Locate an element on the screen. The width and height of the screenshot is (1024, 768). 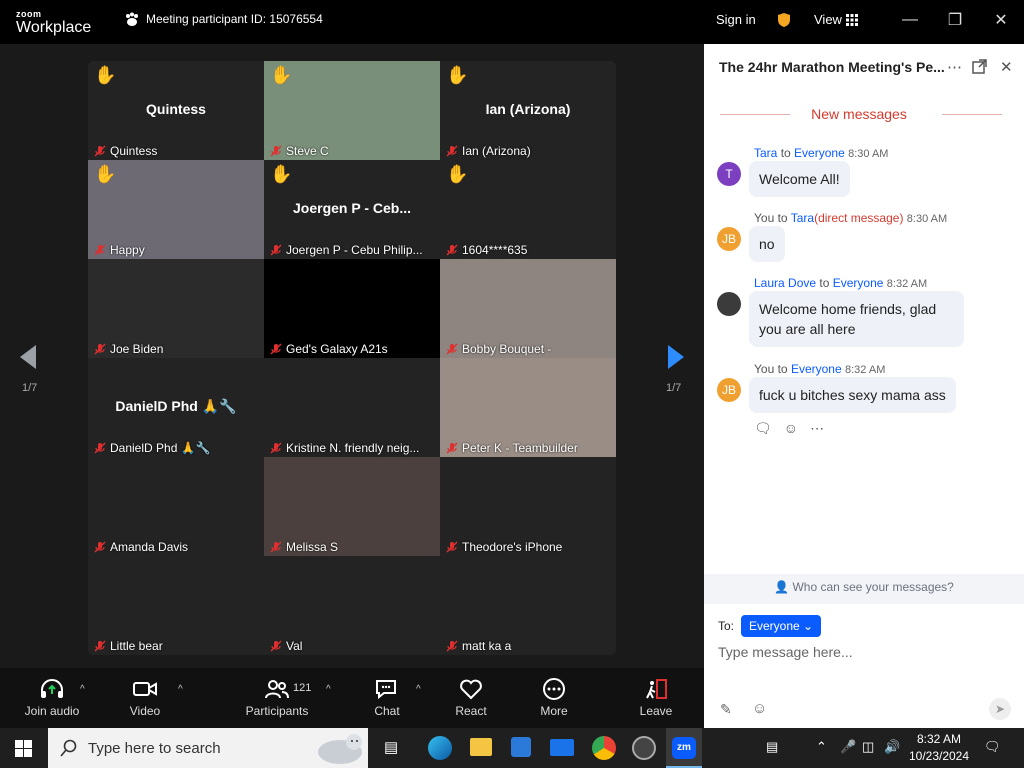
microphone-icon: 🎤 is located at coordinates (848, 747).